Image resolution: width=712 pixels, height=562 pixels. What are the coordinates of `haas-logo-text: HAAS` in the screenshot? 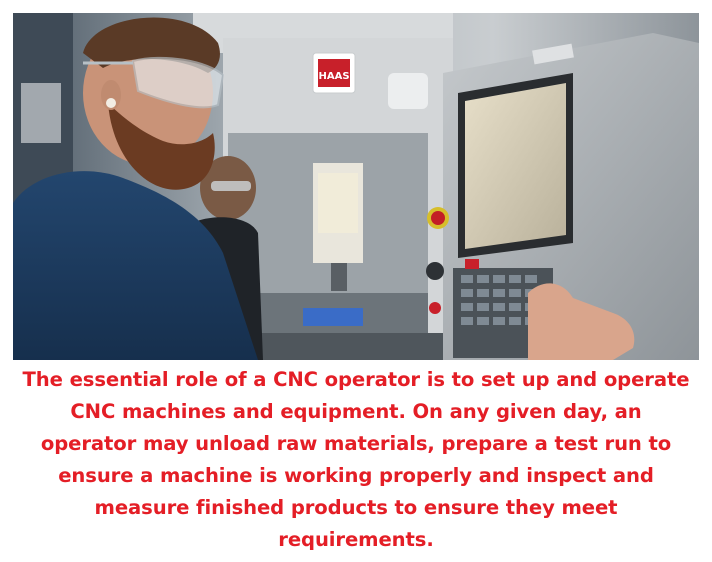 It's located at (333, 76).